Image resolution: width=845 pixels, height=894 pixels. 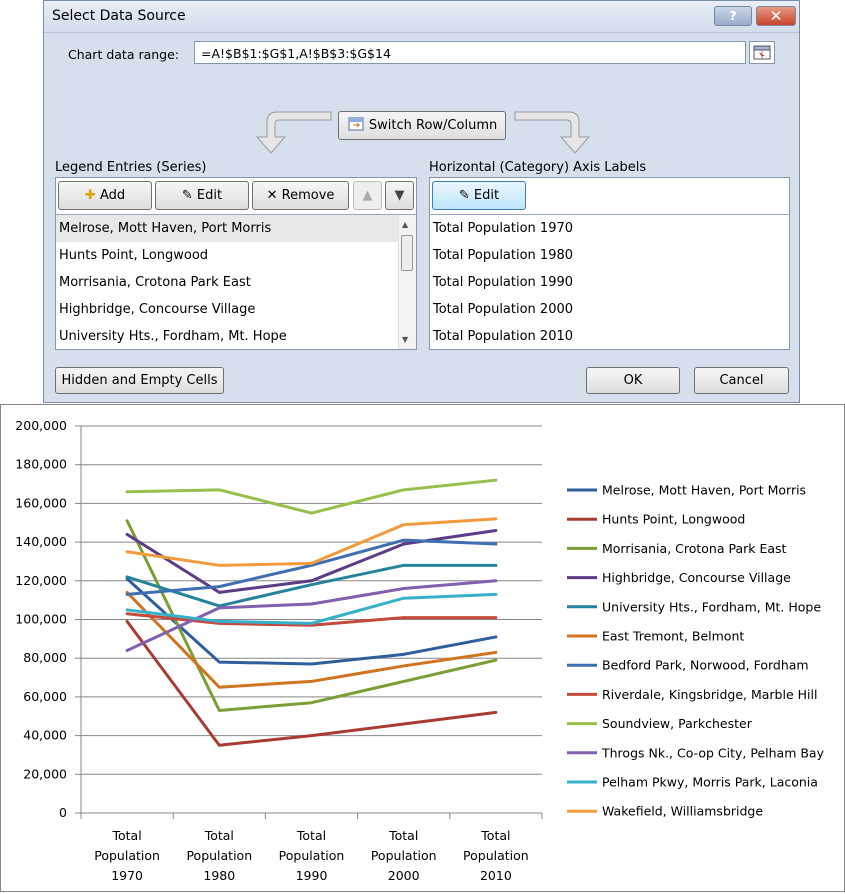 I want to click on title-bar: Select Data Source ? ✕, so click(x=421, y=17).